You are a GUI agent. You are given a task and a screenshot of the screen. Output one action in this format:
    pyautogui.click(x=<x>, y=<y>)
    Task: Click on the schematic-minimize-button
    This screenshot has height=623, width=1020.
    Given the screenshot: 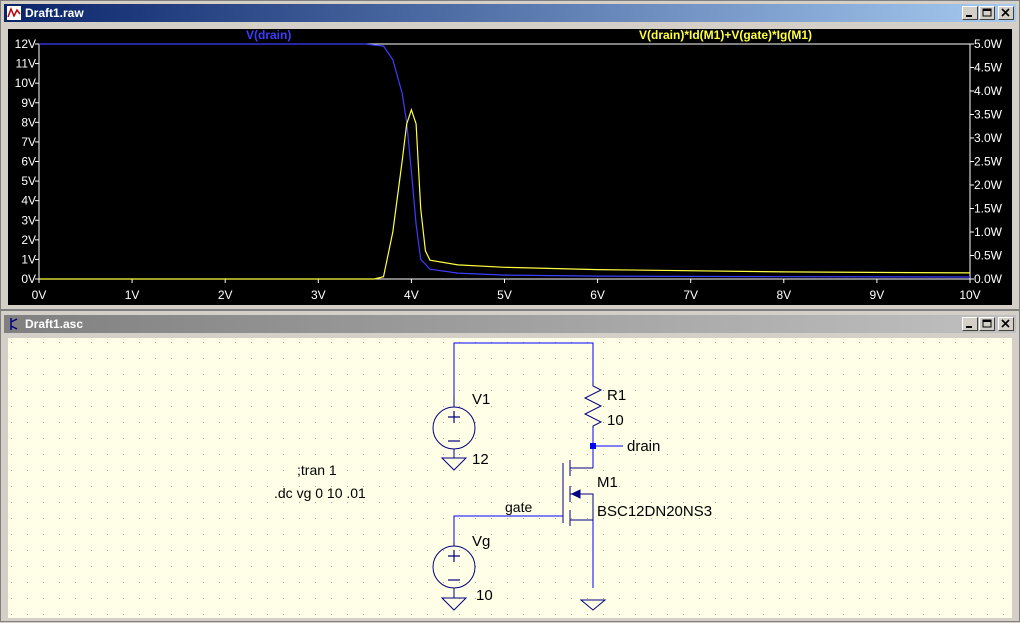 What is the action you would take?
    pyautogui.click(x=970, y=324)
    